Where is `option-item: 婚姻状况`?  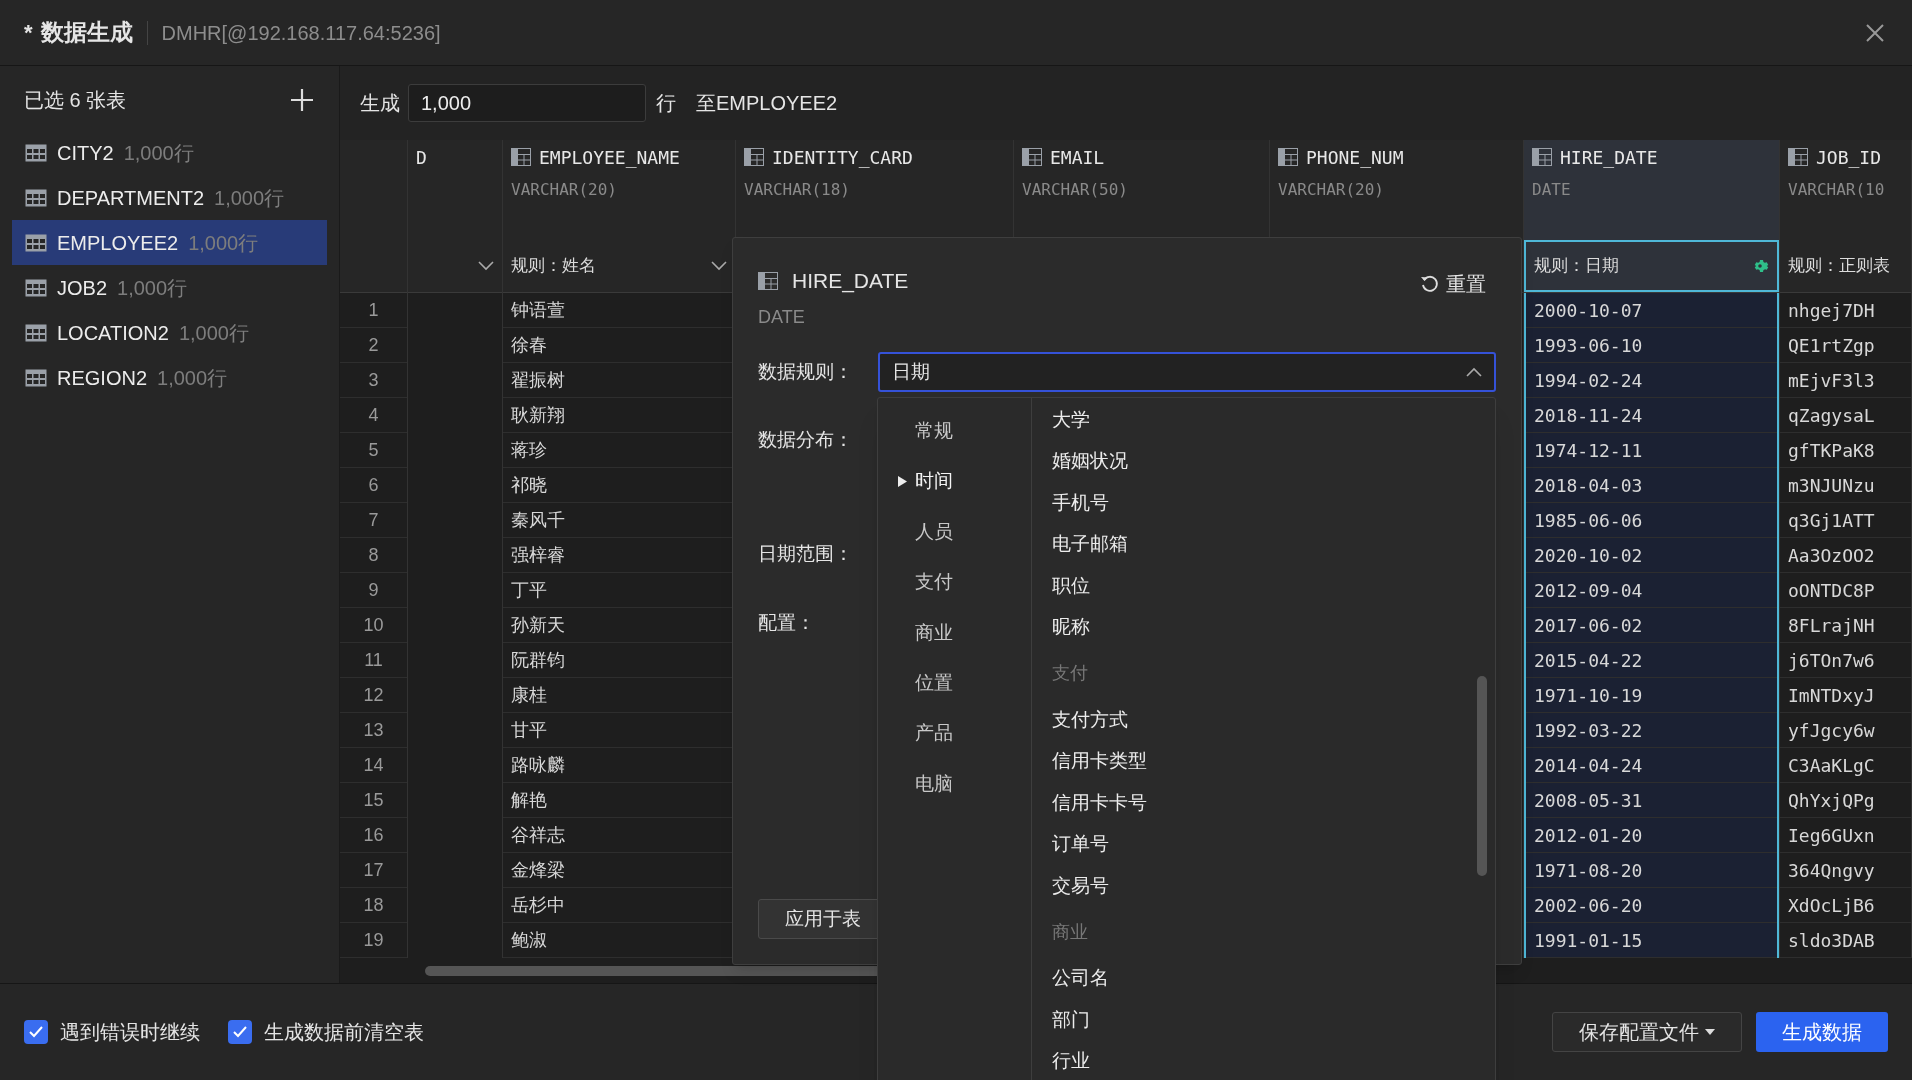 option-item: 婚姻状况 is located at coordinates (1090, 461).